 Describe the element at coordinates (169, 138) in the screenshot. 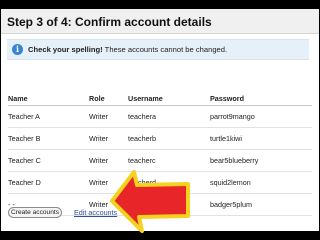

I see `cell-username: teacherb` at that location.